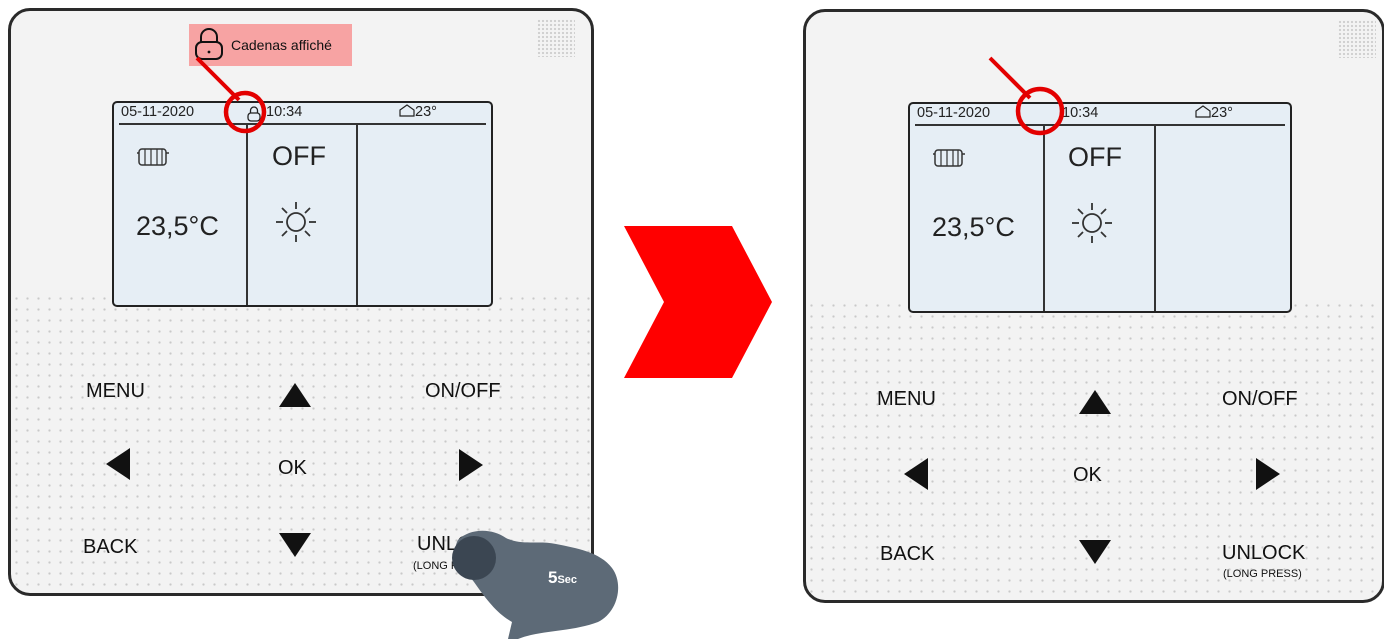 This screenshot has width=1384, height=639. What do you see at coordinates (698, 302) in the screenshot?
I see `transition-arrow-icon` at bounding box center [698, 302].